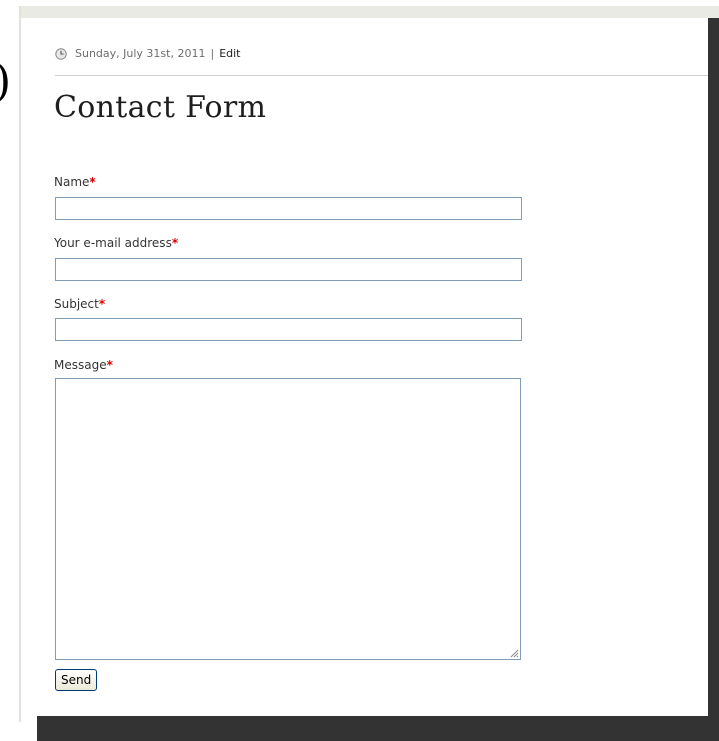 This screenshot has width=719, height=741. What do you see at coordinates (160, 107) in the screenshot?
I see `page-title: Contact Form` at bounding box center [160, 107].